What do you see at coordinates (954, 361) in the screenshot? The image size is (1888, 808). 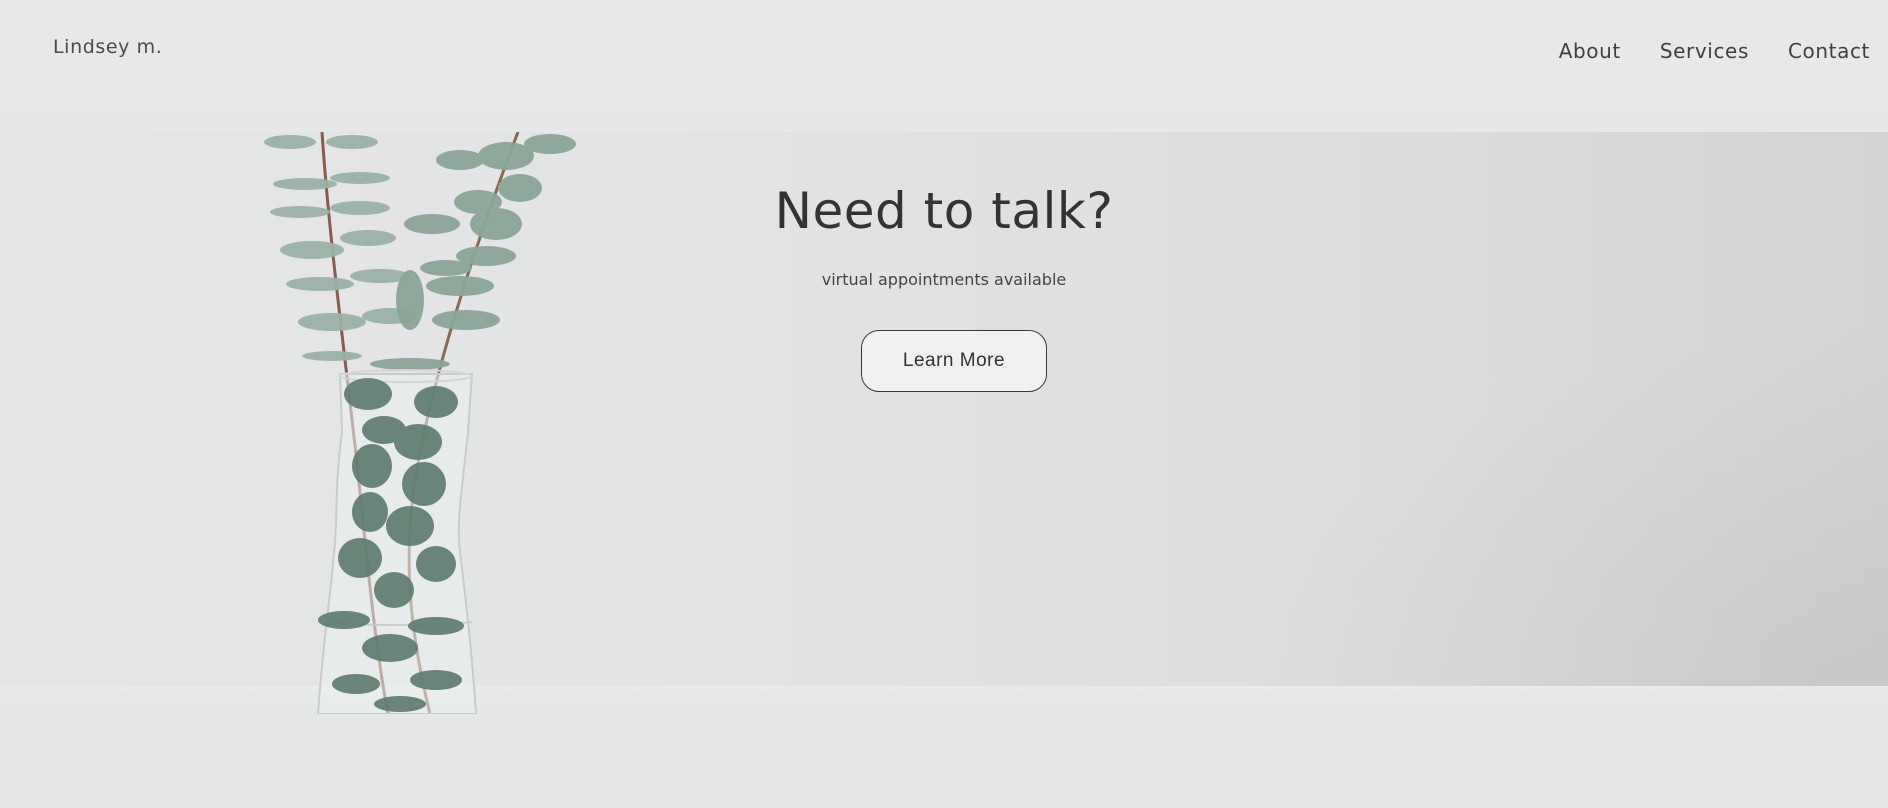 I see `learn-more-button: Learn More` at bounding box center [954, 361].